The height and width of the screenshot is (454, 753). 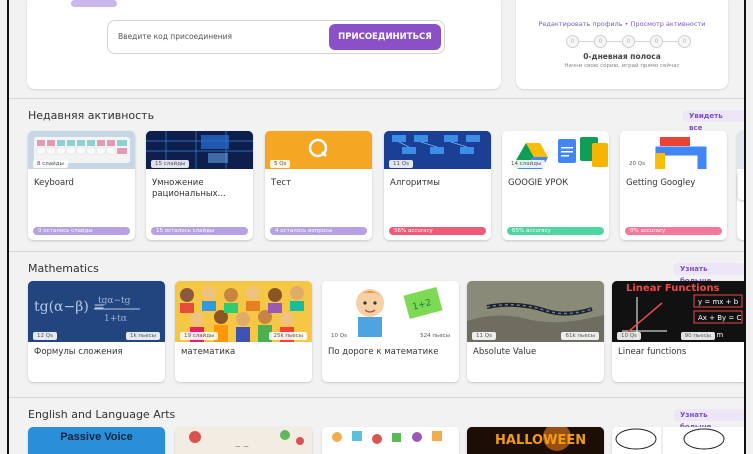 I want to click on card-title: GOOGIE УРОК, so click(x=538, y=183).